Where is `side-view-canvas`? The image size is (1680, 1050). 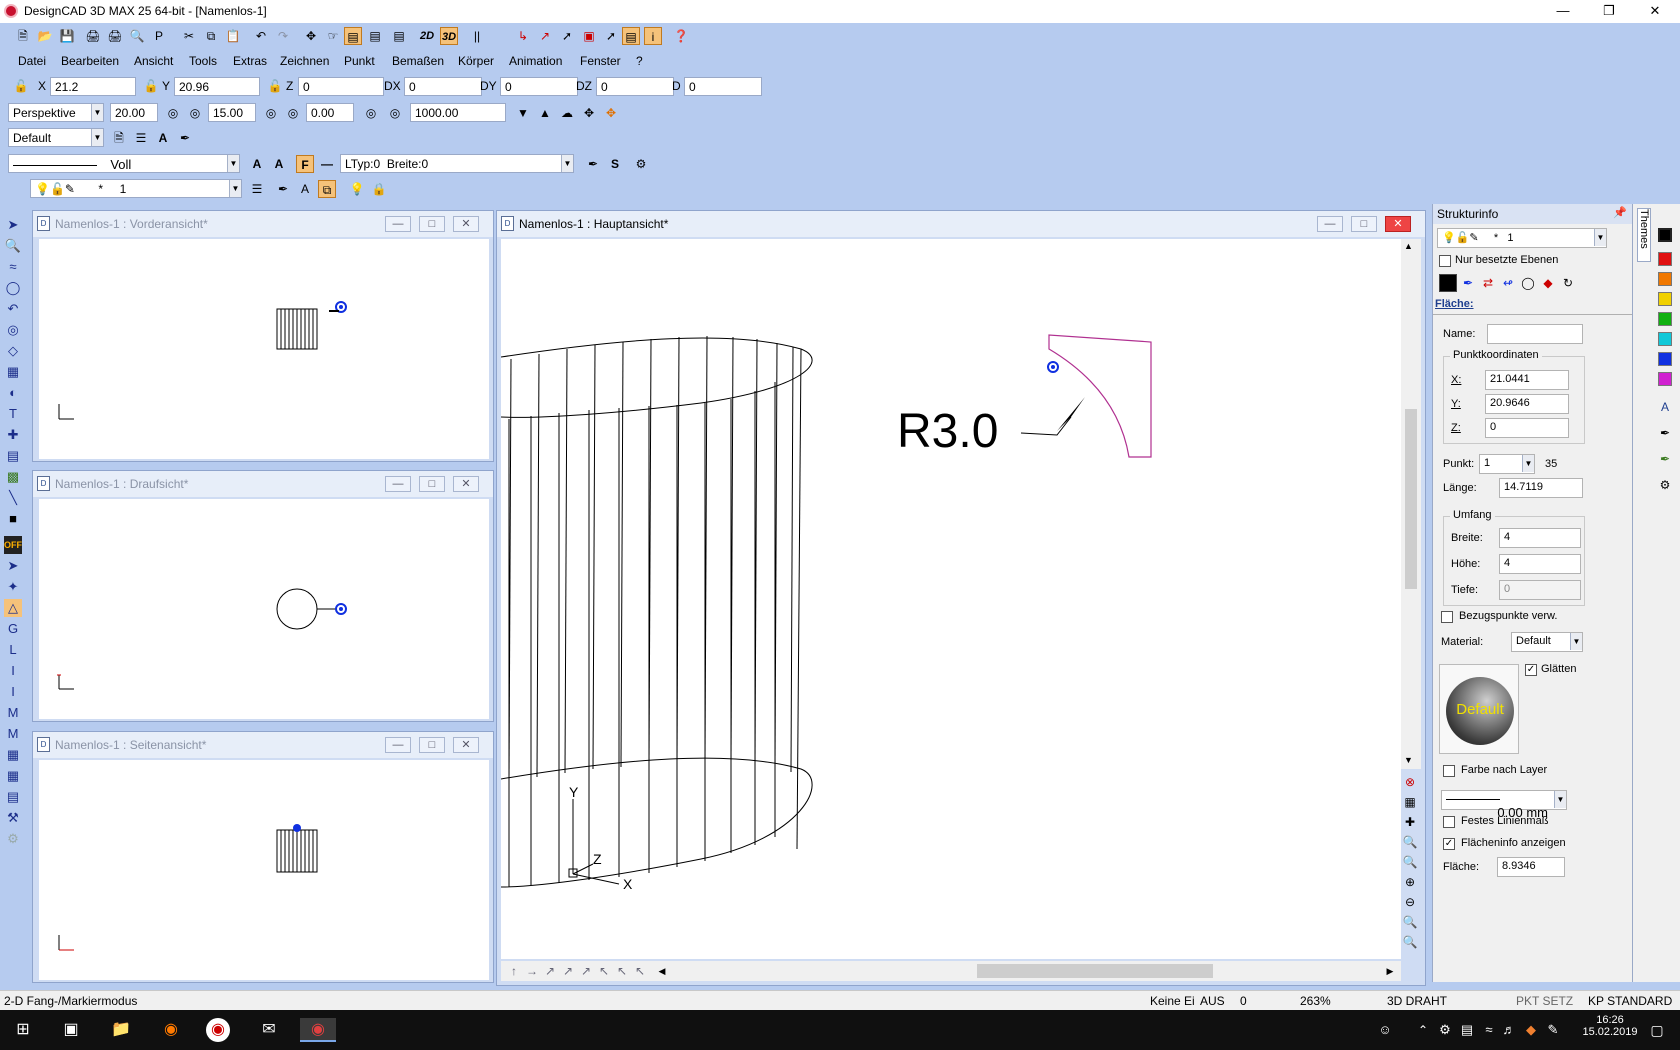 side-view-canvas is located at coordinates (264, 870).